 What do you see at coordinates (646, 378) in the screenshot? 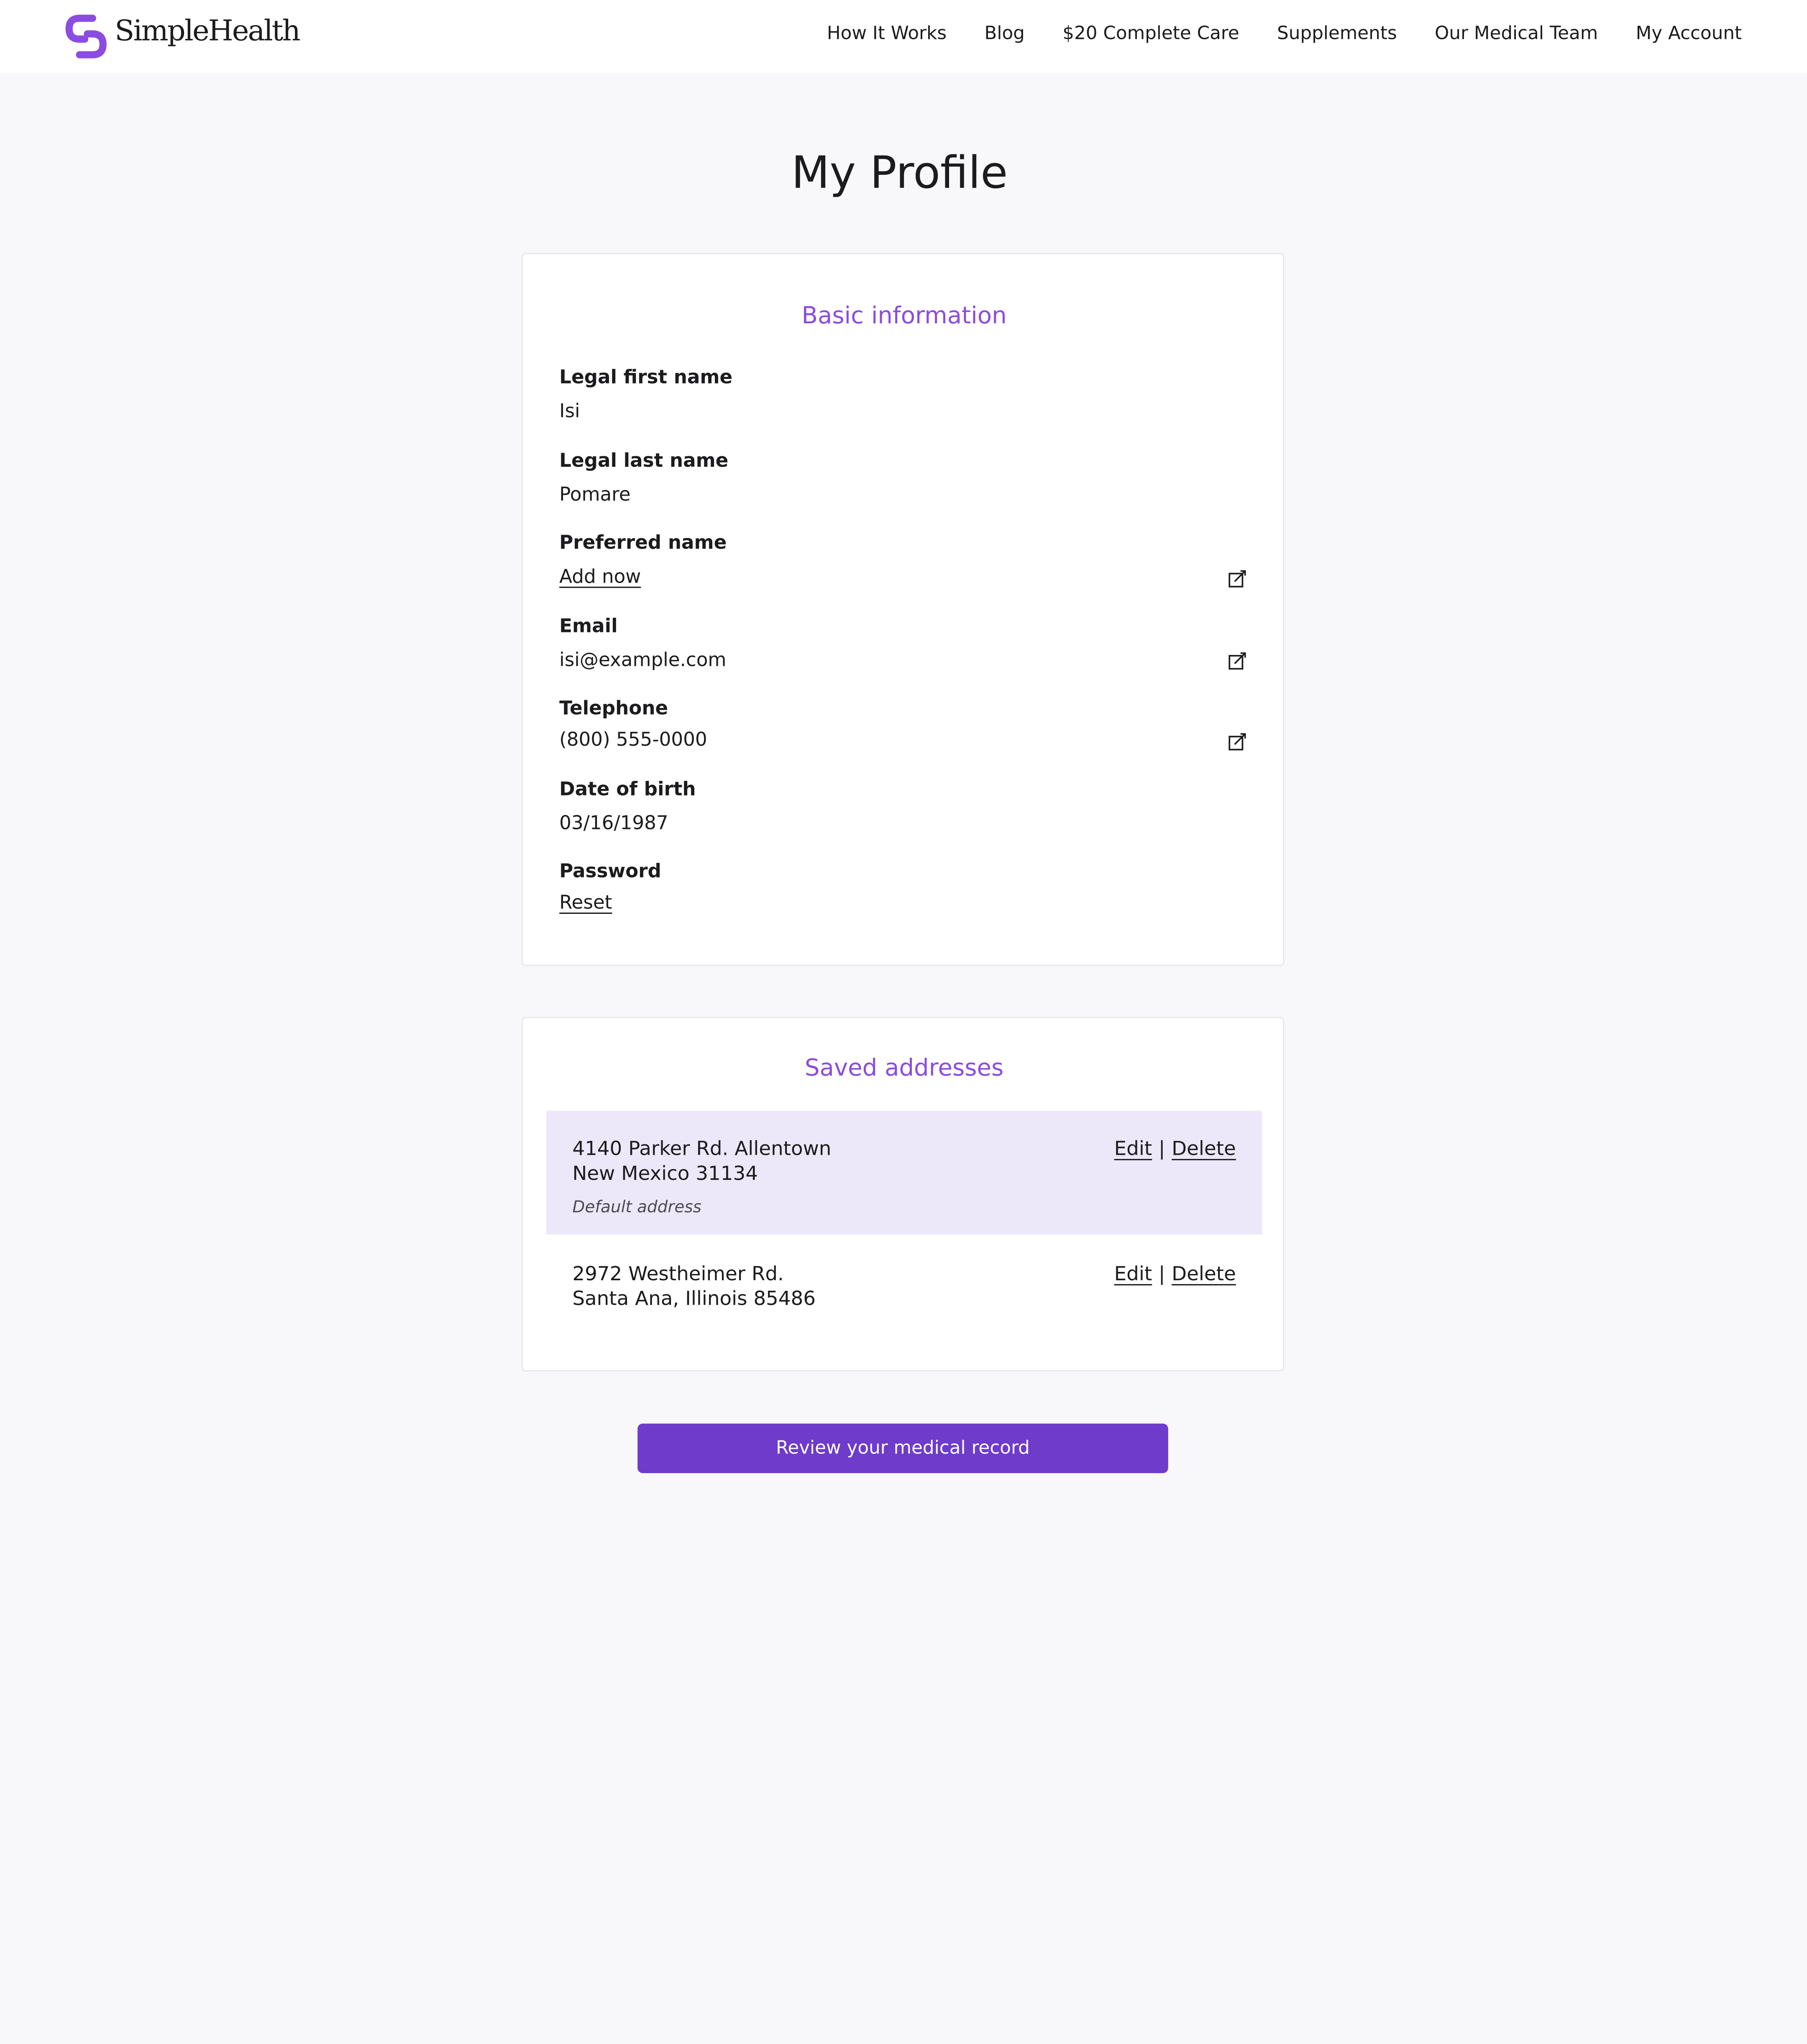
I see `first-name-label: Legal first name` at bounding box center [646, 378].